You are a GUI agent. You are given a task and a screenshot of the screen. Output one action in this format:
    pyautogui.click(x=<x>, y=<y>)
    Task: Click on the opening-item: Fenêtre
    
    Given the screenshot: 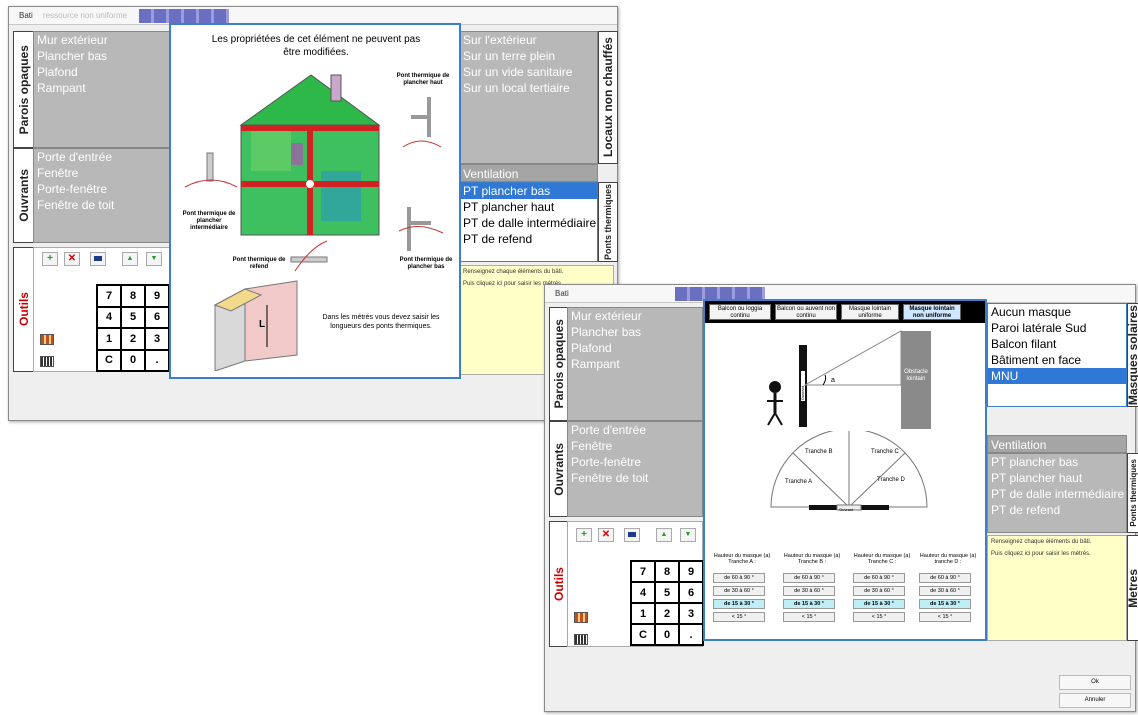 What is the action you would take?
    pyautogui.click(x=102, y=173)
    